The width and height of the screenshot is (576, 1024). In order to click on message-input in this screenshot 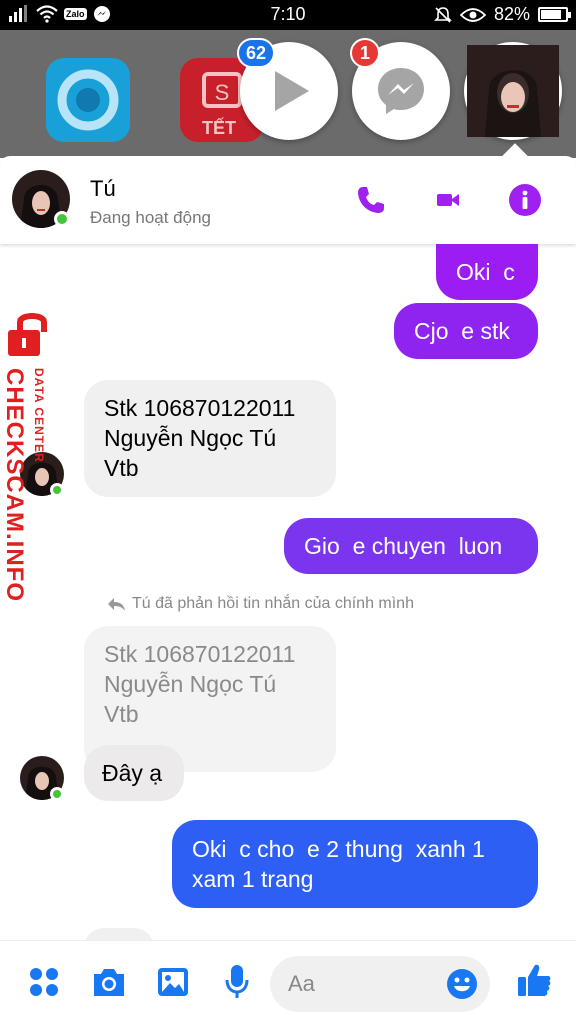, I will do `click(363, 984)`.